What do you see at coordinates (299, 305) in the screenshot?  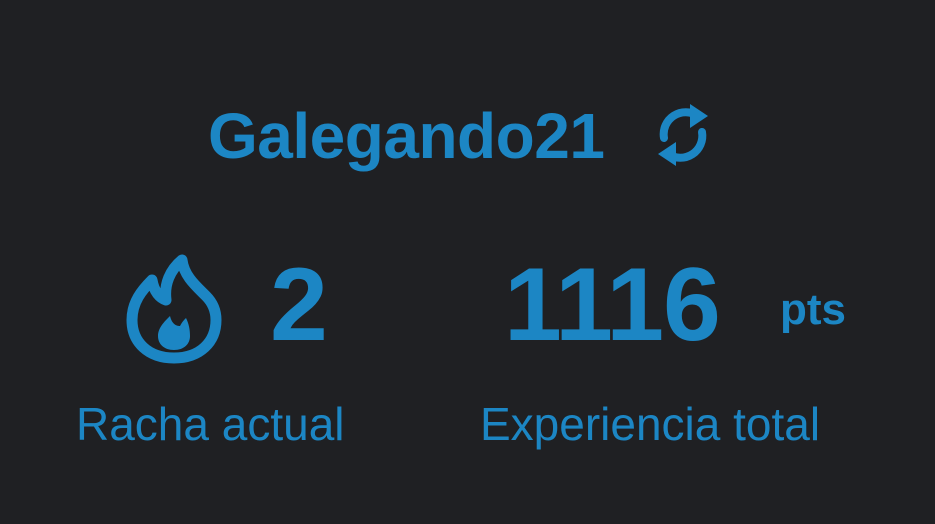 I see `streak-value: 2` at bounding box center [299, 305].